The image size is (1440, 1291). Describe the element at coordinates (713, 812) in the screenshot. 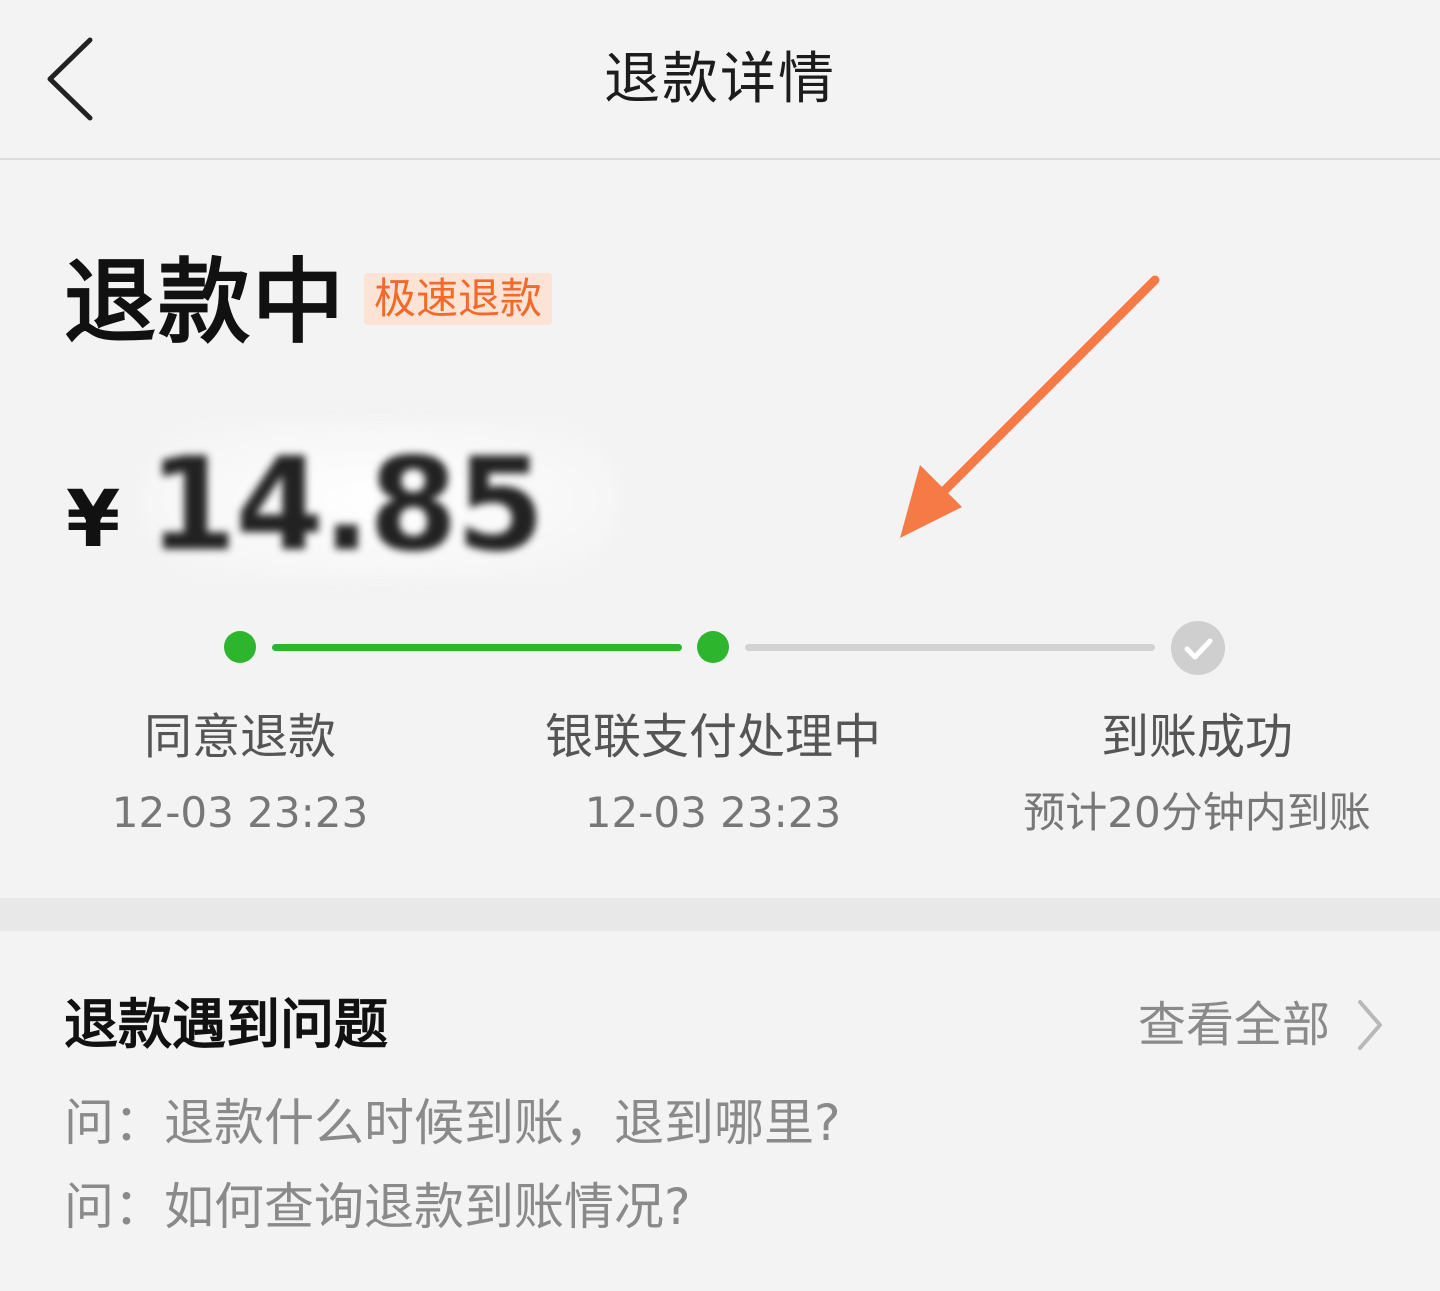

I see `step-time-processing: 12-03 23:23` at that location.